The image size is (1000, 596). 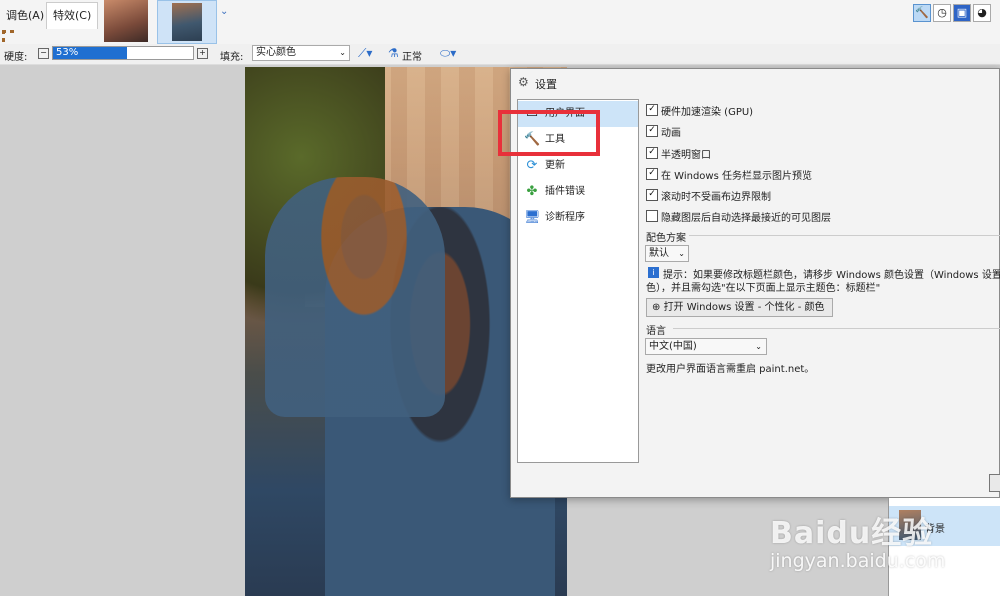 I want to click on hardness-value: 53%, so click(x=67, y=52).